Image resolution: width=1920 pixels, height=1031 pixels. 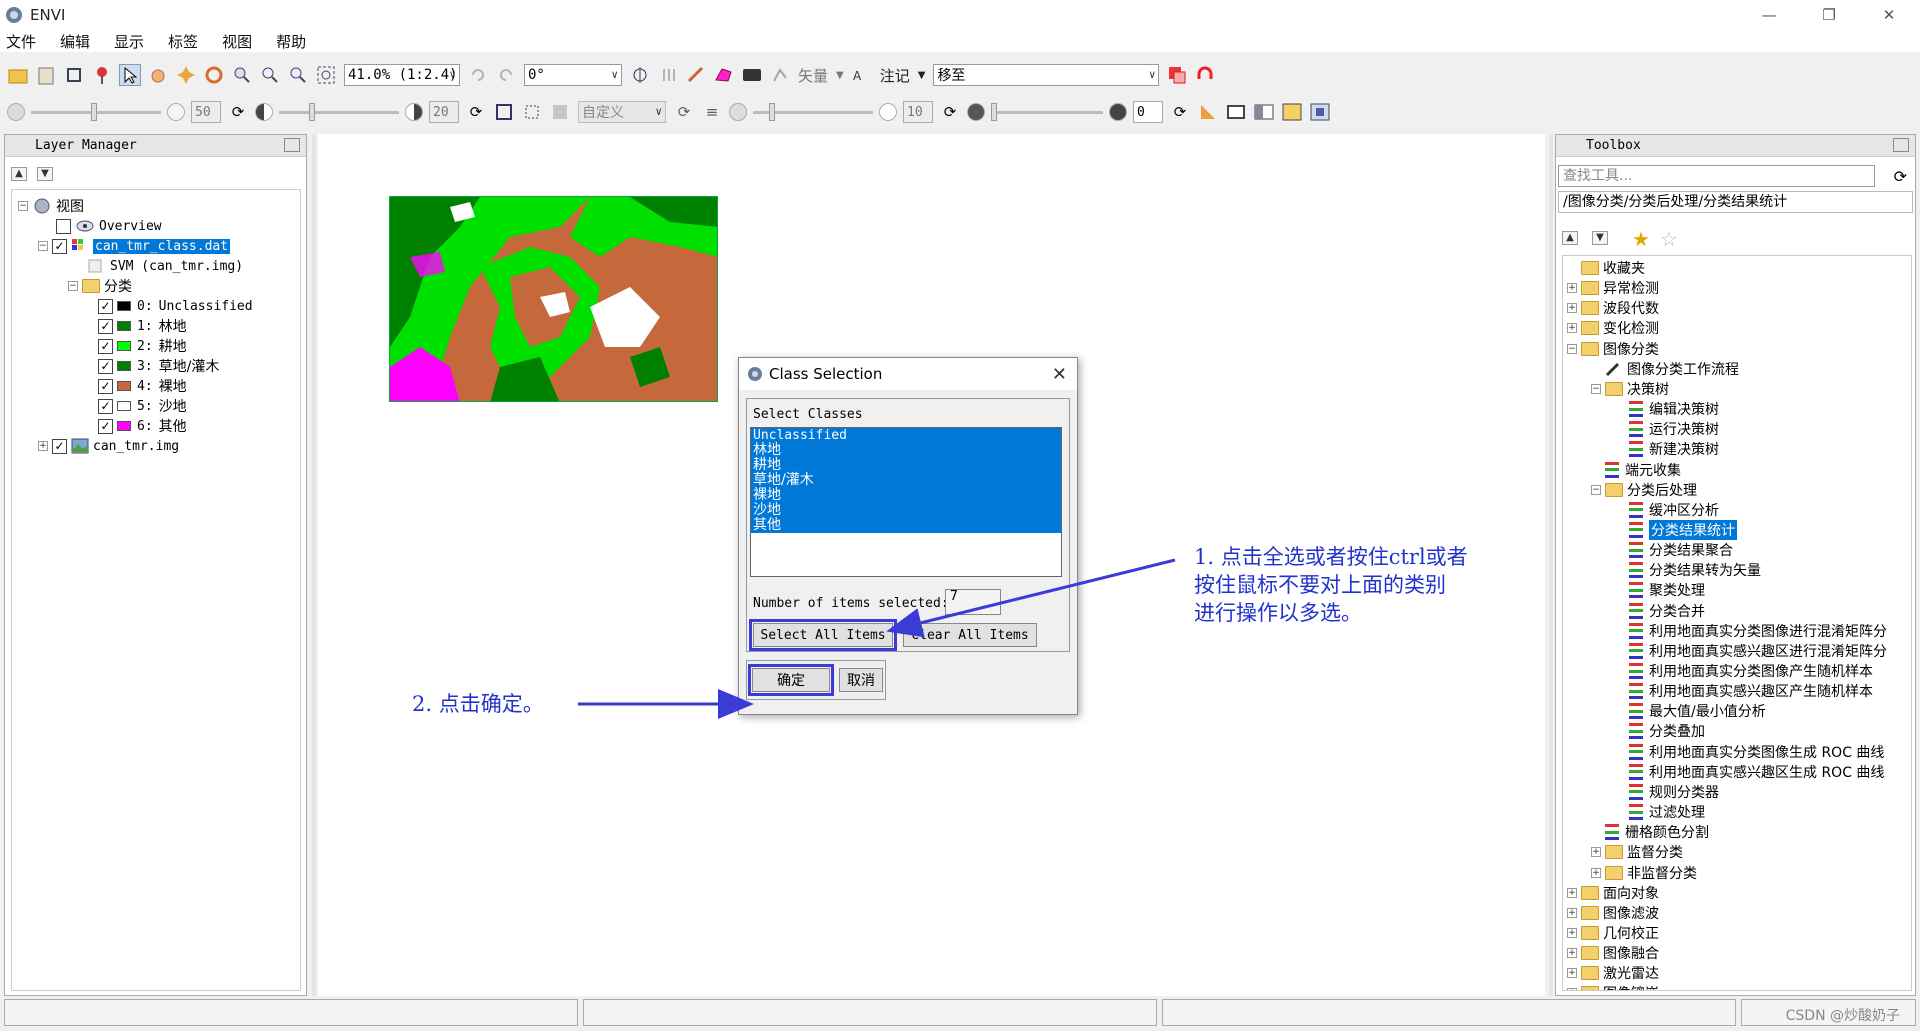 I want to click on toolbox-folder-item: + 激光雷达, so click(x=1613, y=973).